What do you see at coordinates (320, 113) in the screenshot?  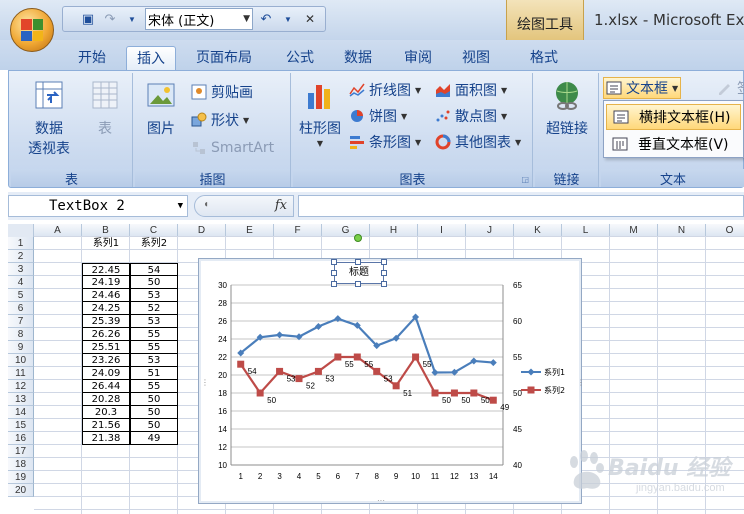 I see `column-chart-button: 柱形图 ▼` at bounding box center [320, 113].